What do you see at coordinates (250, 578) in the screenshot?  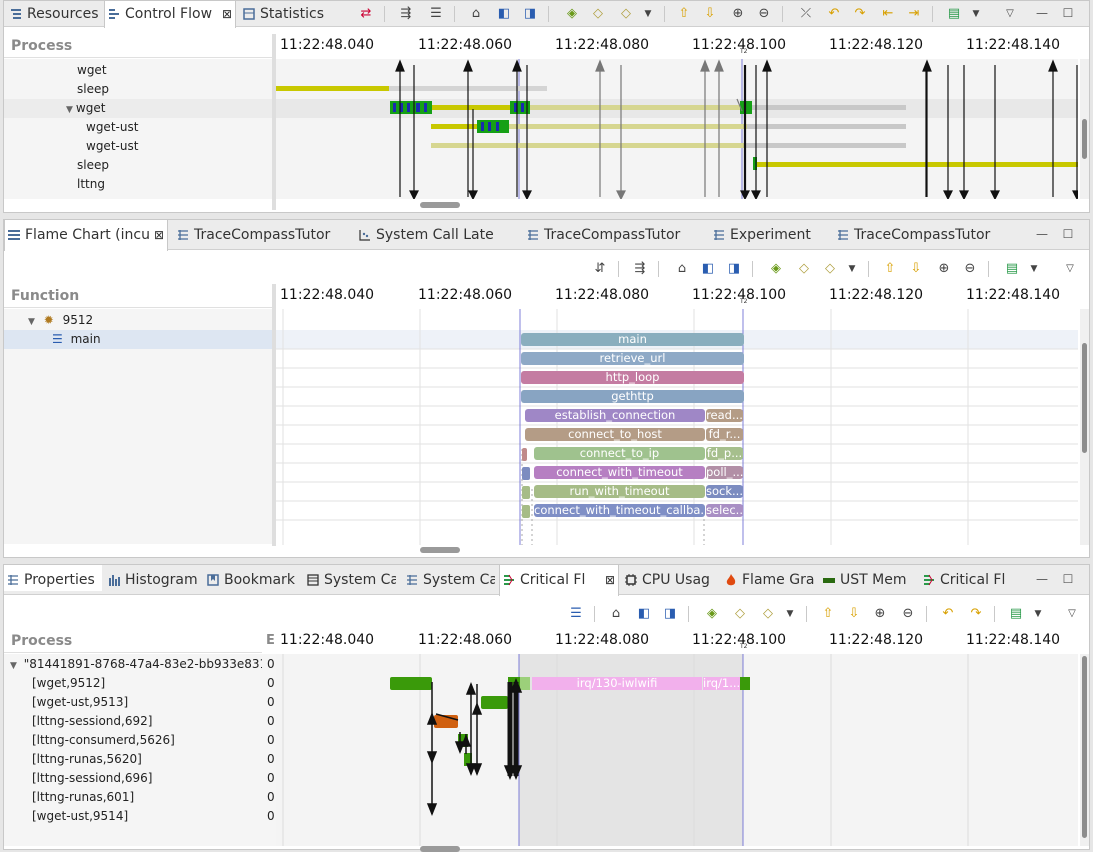 I see `tab-bookmark: Bookmark` at bounding box center [250, 578].